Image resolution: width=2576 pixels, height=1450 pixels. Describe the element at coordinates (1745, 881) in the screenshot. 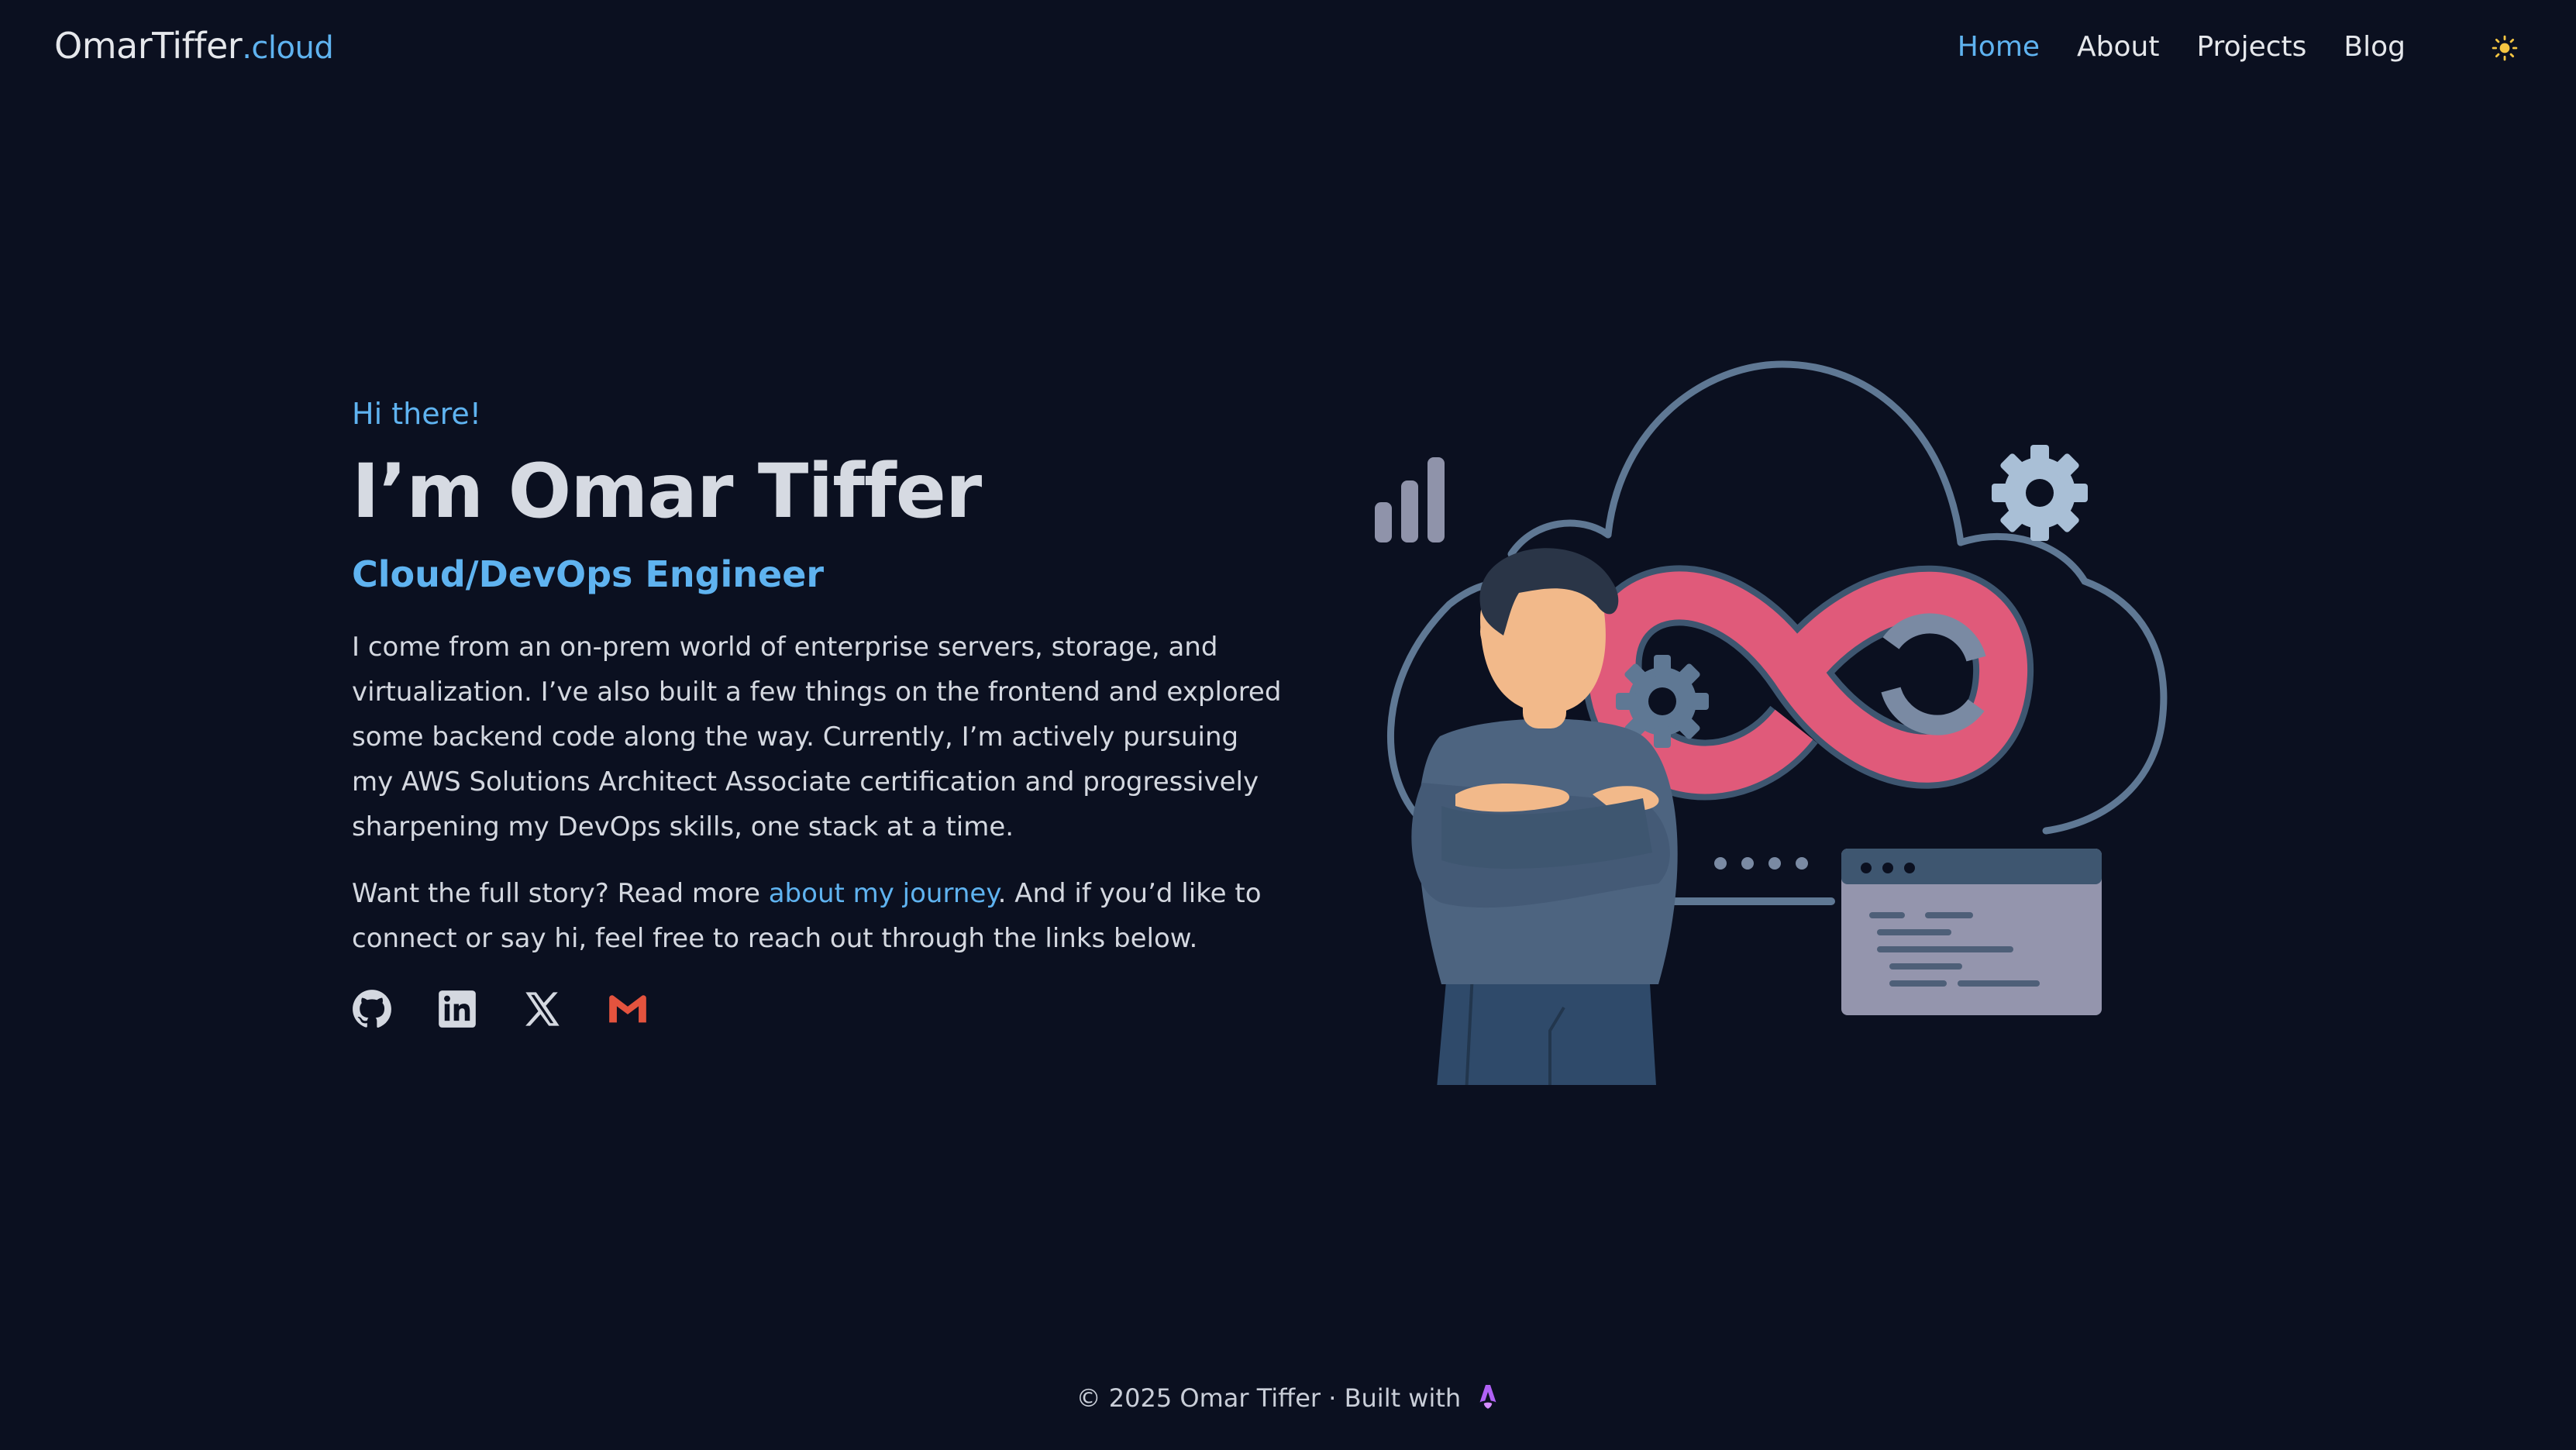

I see `dotted-line-icon` at that location.